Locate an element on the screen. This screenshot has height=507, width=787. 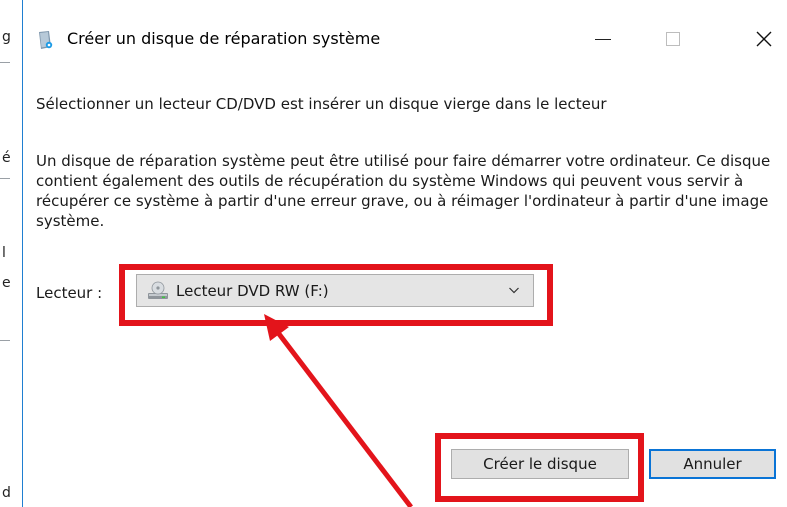
minimize-button is located at coordinates (603, 39).